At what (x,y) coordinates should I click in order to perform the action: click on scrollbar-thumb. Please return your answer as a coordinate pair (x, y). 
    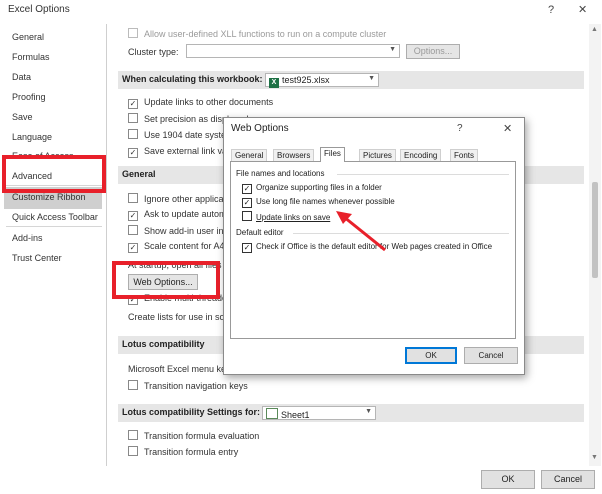
    Looking at the image, I should click on (595, 230).